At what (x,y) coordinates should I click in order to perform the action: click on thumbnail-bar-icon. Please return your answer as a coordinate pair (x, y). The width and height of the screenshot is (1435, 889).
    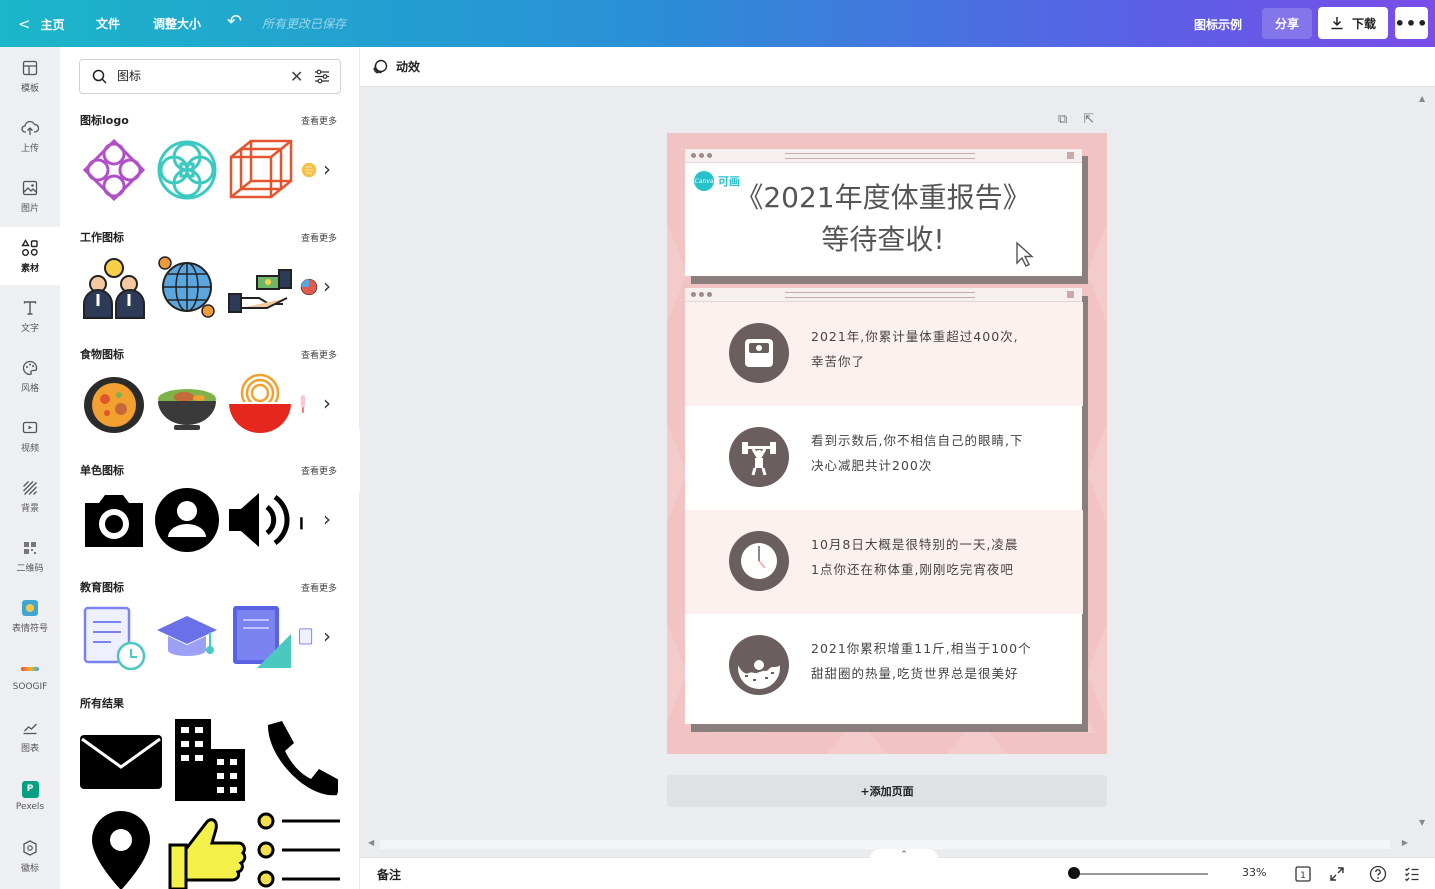
    Looking at the image, I should click on (309, 520).